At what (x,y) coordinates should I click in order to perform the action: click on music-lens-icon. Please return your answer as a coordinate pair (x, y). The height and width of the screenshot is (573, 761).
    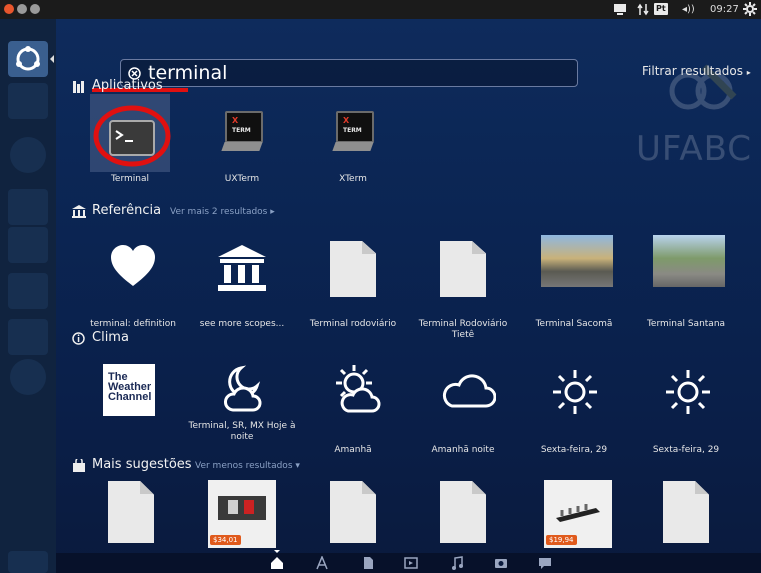
    Looking at the image, I should click on (457, 563).